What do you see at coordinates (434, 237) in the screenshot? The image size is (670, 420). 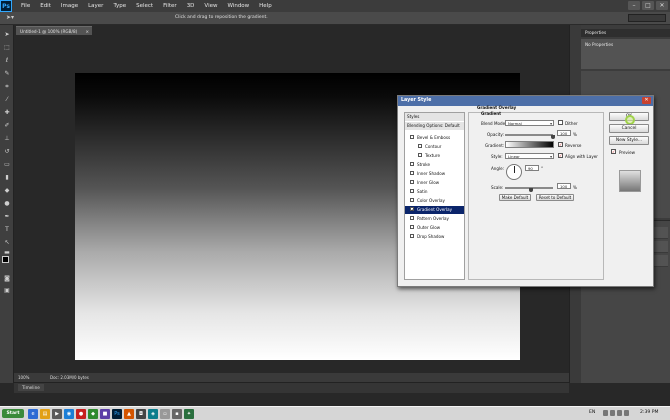 I see `style-item-drop-shadow: Drop Shadow` at bounding box center [434, 237].